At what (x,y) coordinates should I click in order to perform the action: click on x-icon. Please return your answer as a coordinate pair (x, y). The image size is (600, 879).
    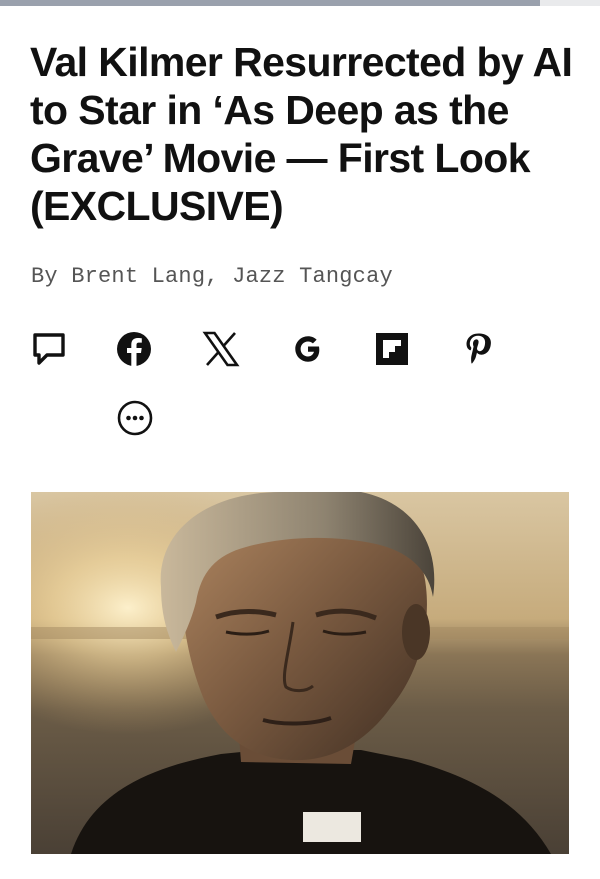
    Looking at the image, I should click on (221, 349).